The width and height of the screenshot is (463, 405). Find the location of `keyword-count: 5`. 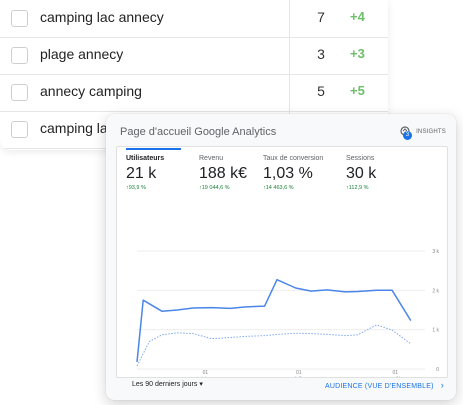

keyword-count: 5 is located at coordinates (321, 91).